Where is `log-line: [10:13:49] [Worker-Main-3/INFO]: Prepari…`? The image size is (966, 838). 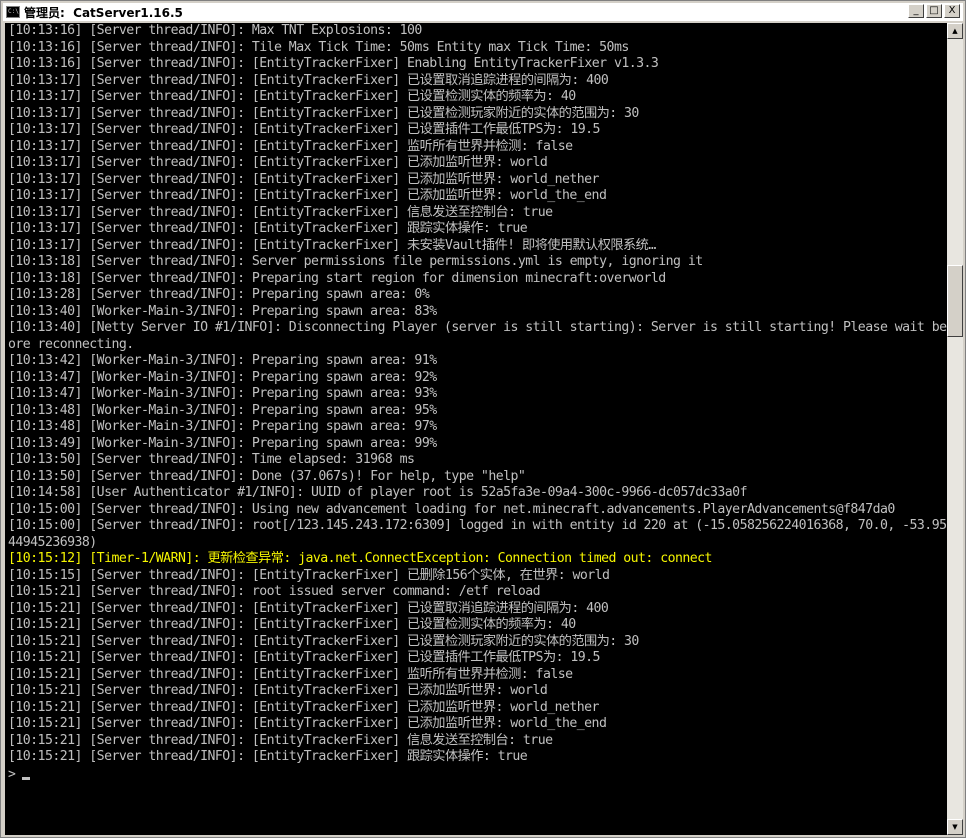
log-line: [10:13:49] [Worker-Main-3/INFO]: Prepari… is located at coordinates (222, 443).